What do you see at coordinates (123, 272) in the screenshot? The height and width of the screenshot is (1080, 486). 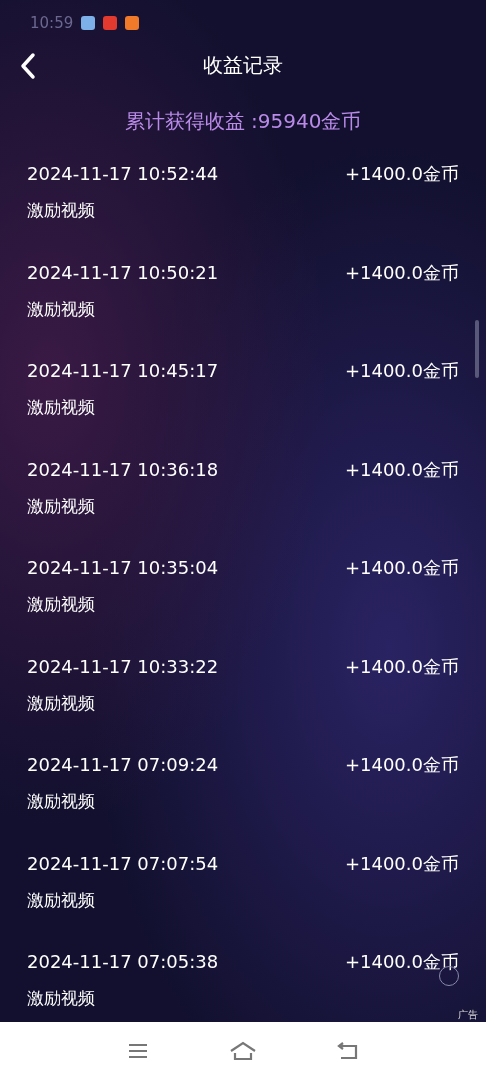 I see `record-time: 2024-11-17 10:50:21` at bounding box center [123, 272].